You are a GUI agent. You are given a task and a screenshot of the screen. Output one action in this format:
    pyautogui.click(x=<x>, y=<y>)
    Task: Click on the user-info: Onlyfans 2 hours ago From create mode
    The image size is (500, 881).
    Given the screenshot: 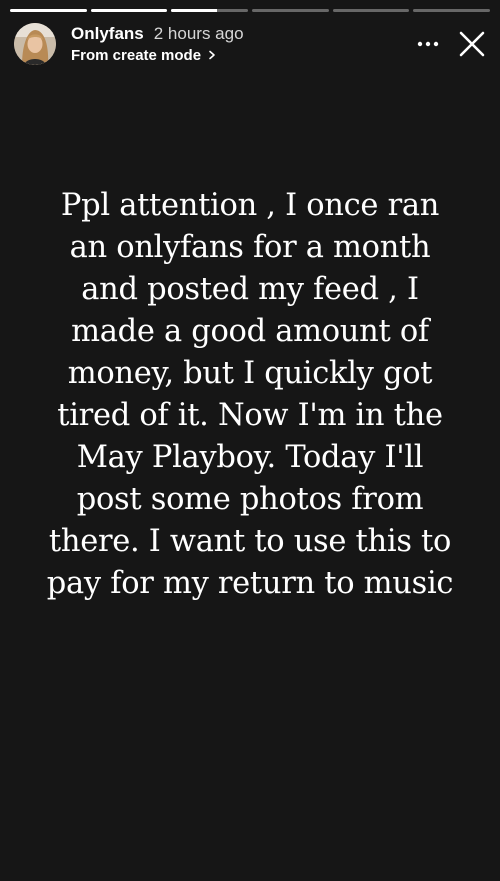 What is the action you would take?
    pyautogui.click(x=157, y=44)
    